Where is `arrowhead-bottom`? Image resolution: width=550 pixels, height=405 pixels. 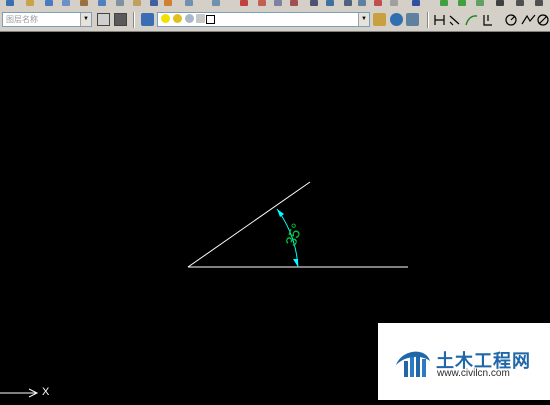
arrowhead-bottom is located at coordinates (295, 263).